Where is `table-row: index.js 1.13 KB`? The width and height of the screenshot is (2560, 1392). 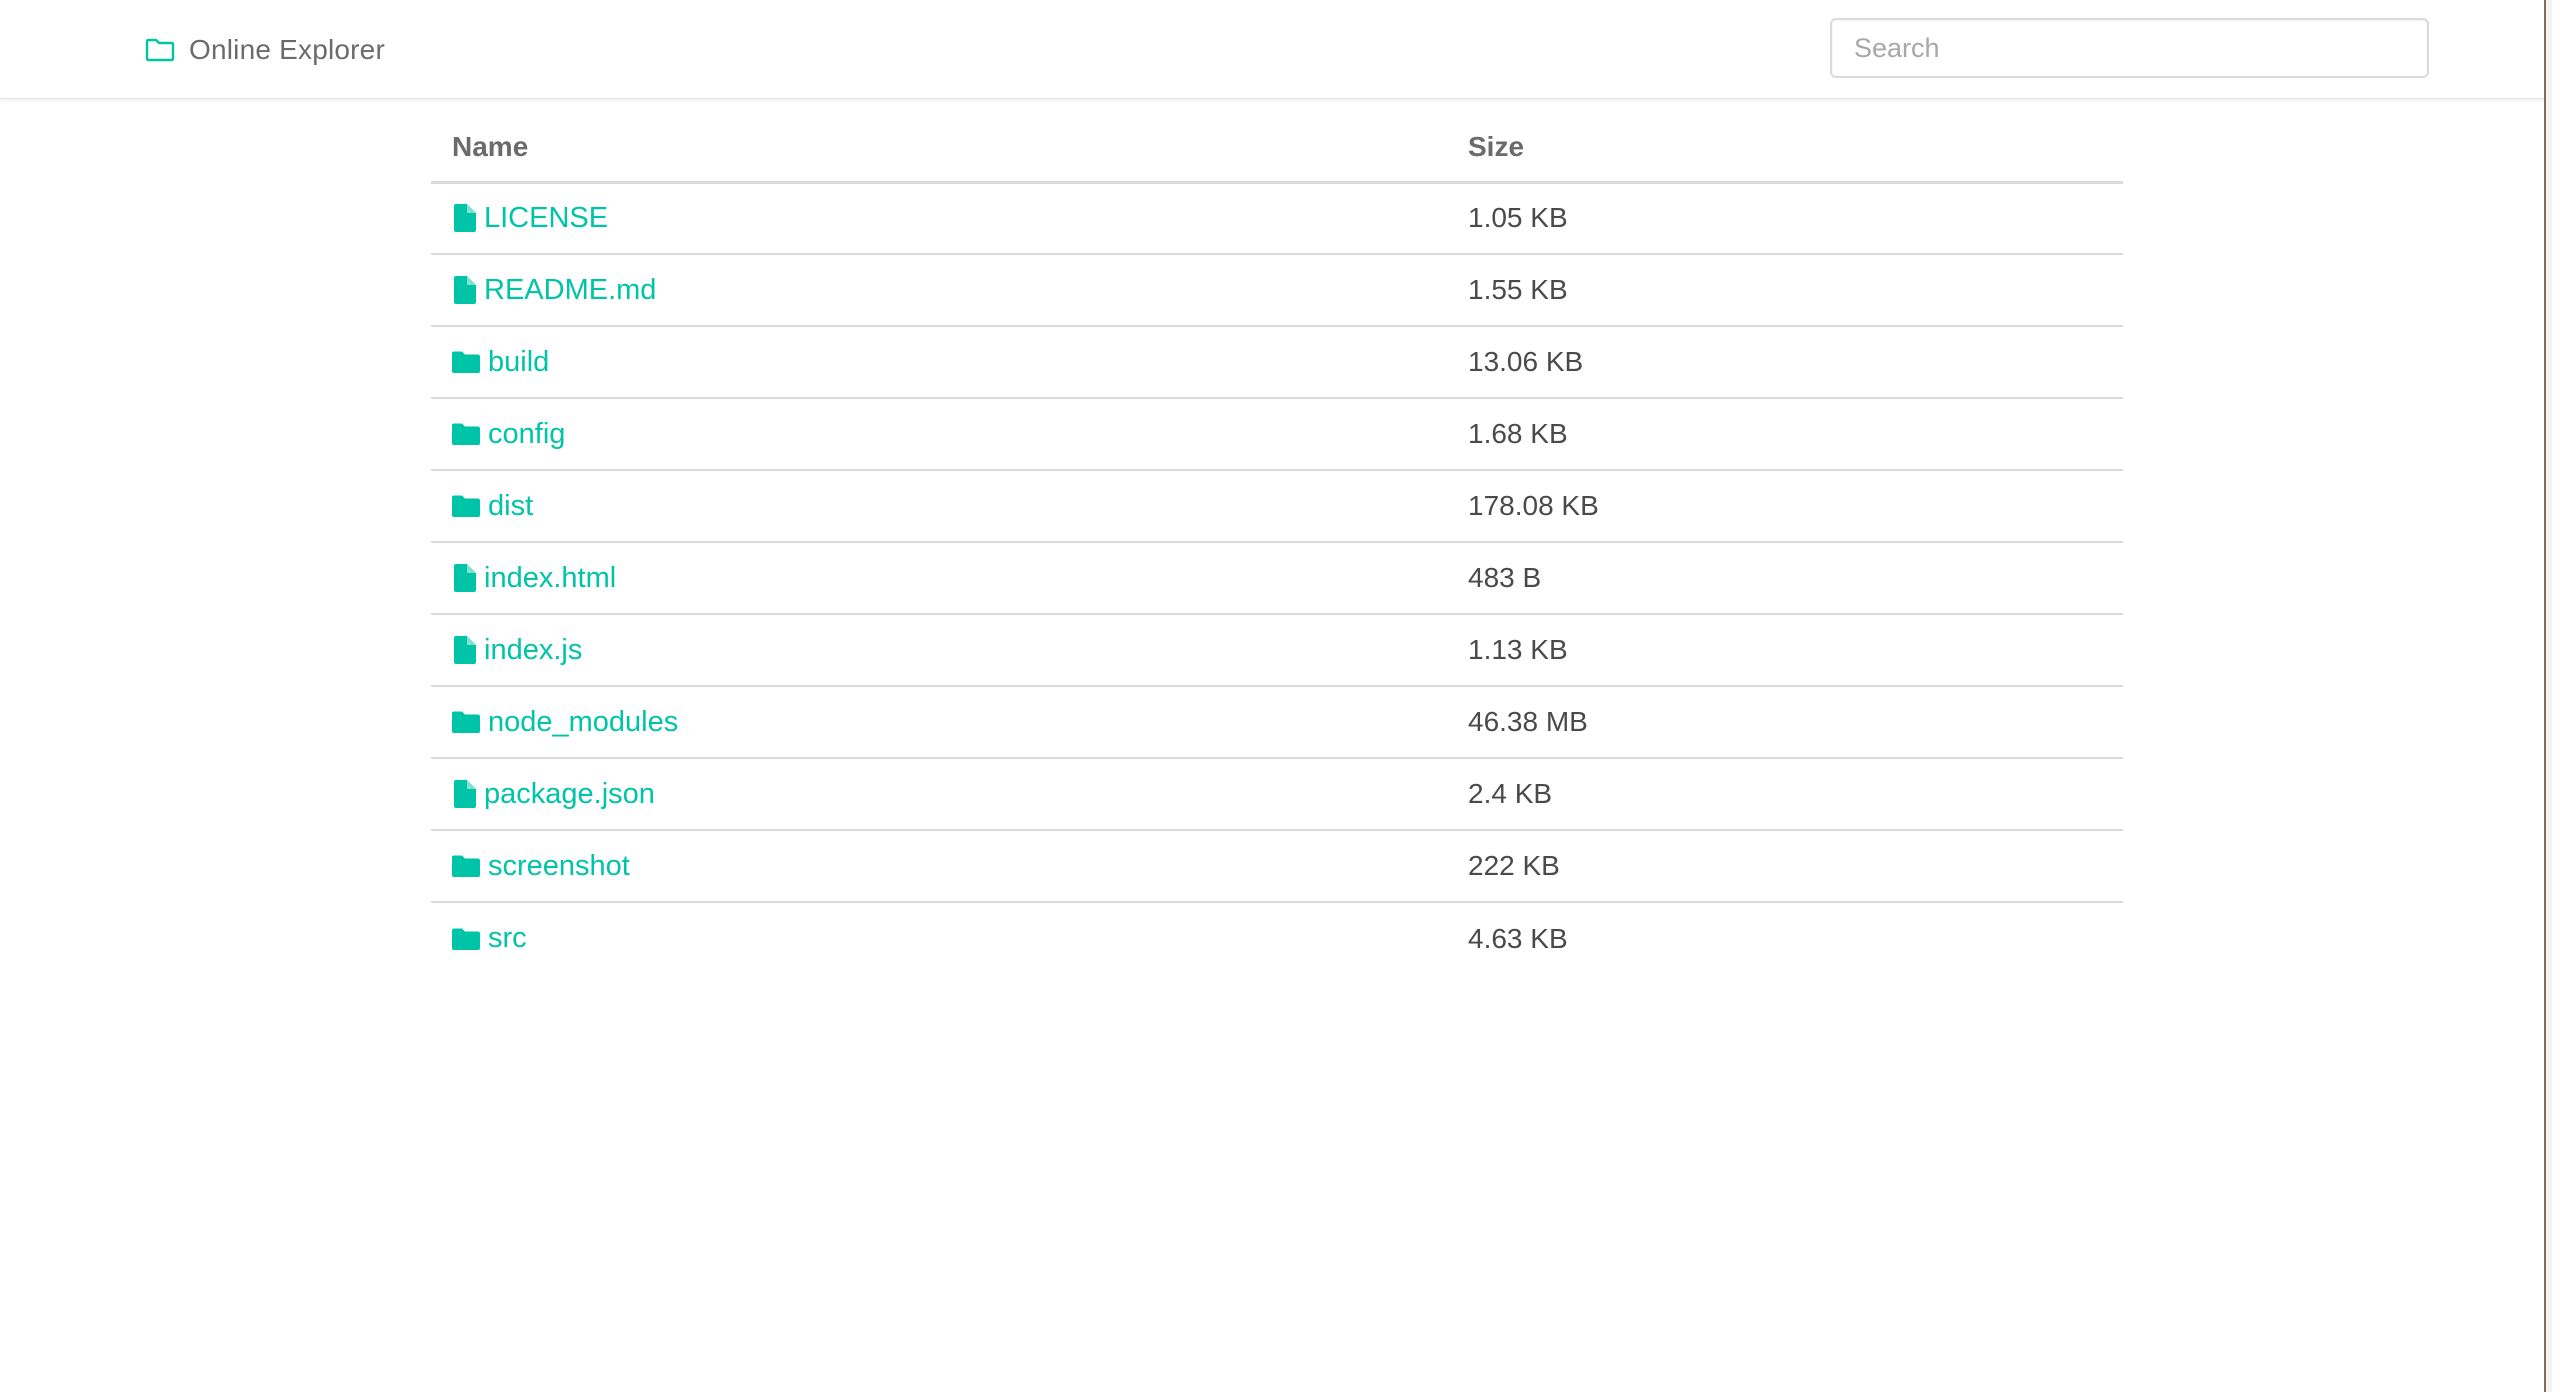
table-row: index.js 1.13 KB is located at coordinates (1277, 650).